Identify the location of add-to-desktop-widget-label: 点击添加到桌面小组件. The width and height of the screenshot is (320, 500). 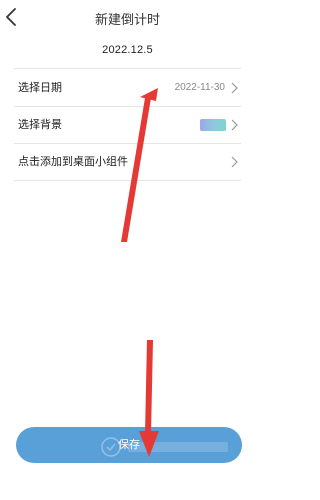
(73, 162).